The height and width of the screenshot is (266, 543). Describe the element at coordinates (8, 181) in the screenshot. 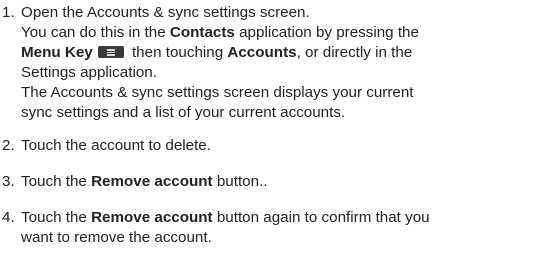

I see `step-3-number: 3.` at that location.